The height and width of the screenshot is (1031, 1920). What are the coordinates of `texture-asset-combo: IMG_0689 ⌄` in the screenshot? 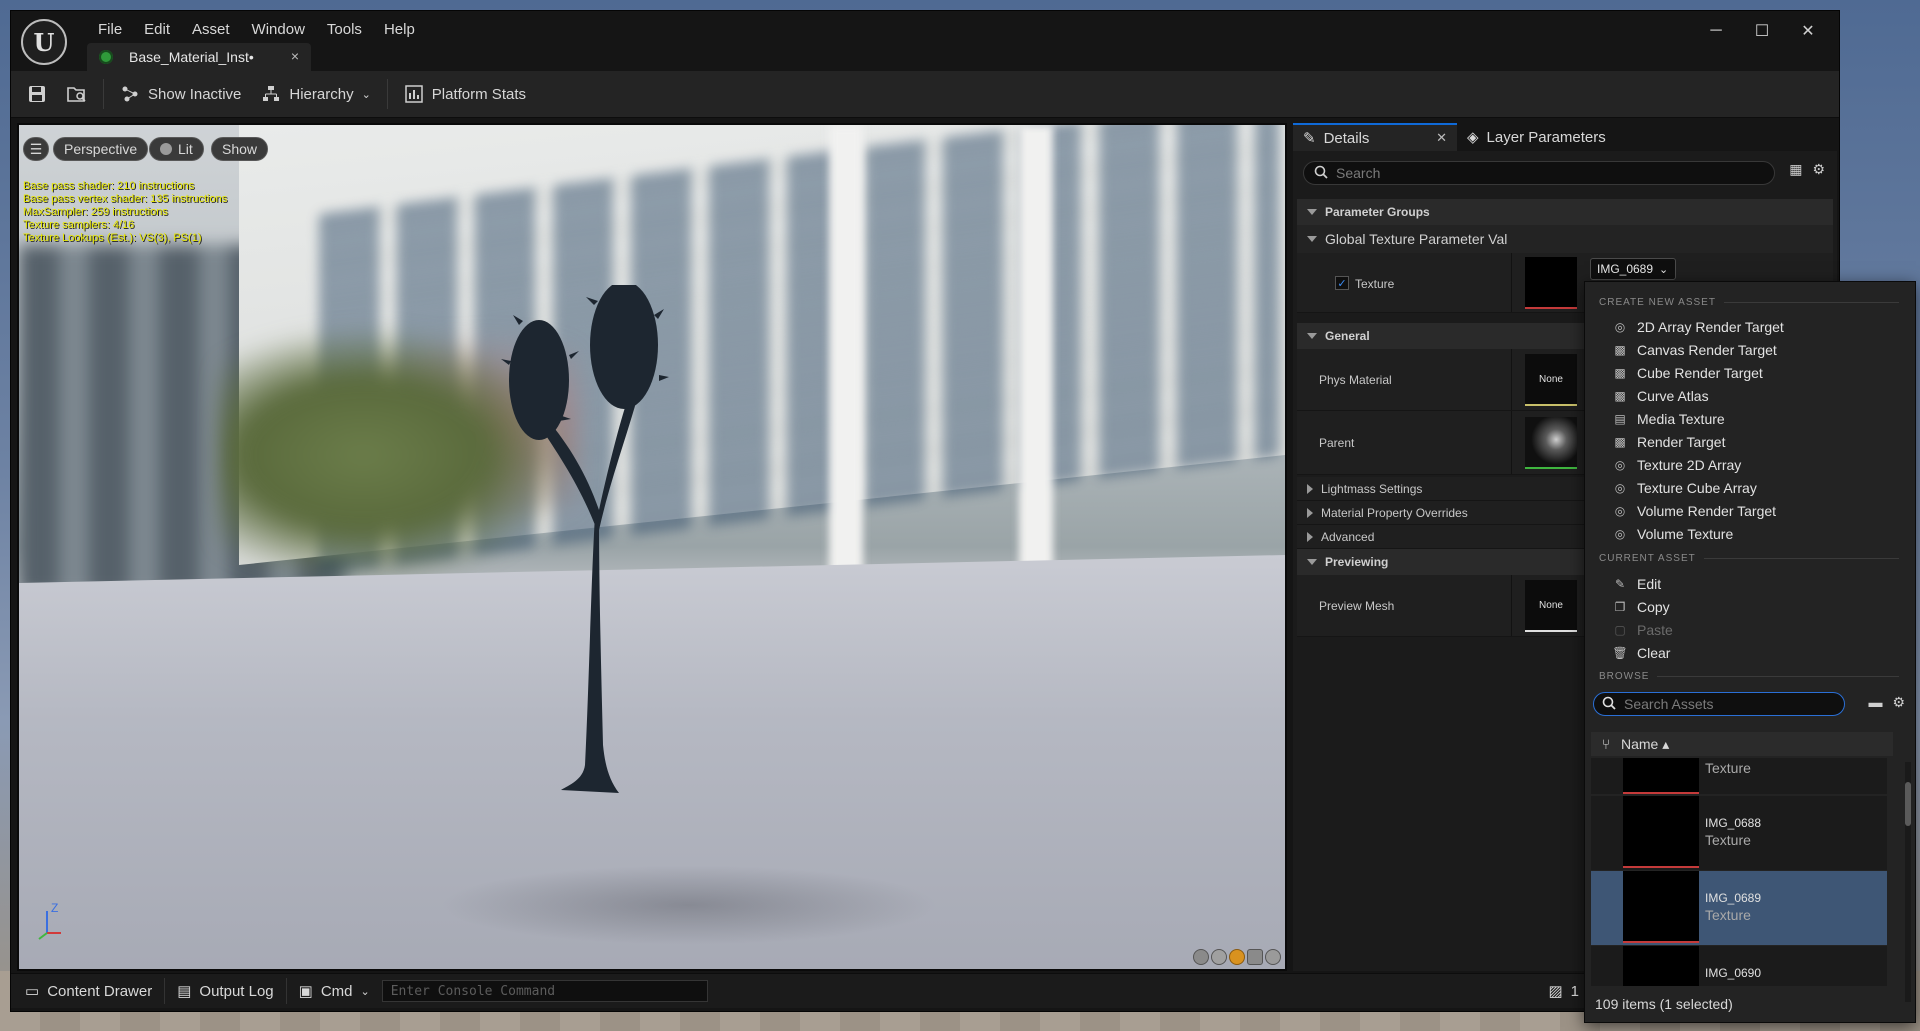 It's located at (1633, 269).